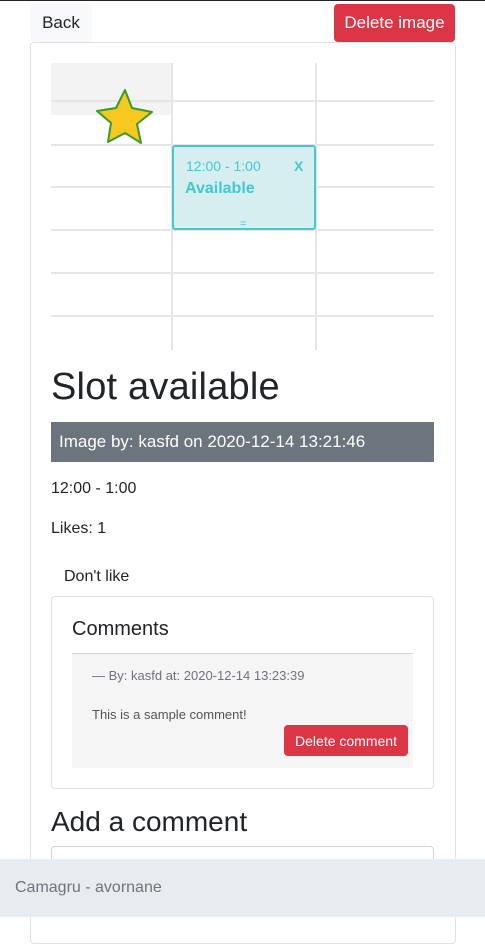 The image size is (485, 944). Describe the element at coordinates (220, 188) in the screenshot. I see `slot-status: Available` at that location.